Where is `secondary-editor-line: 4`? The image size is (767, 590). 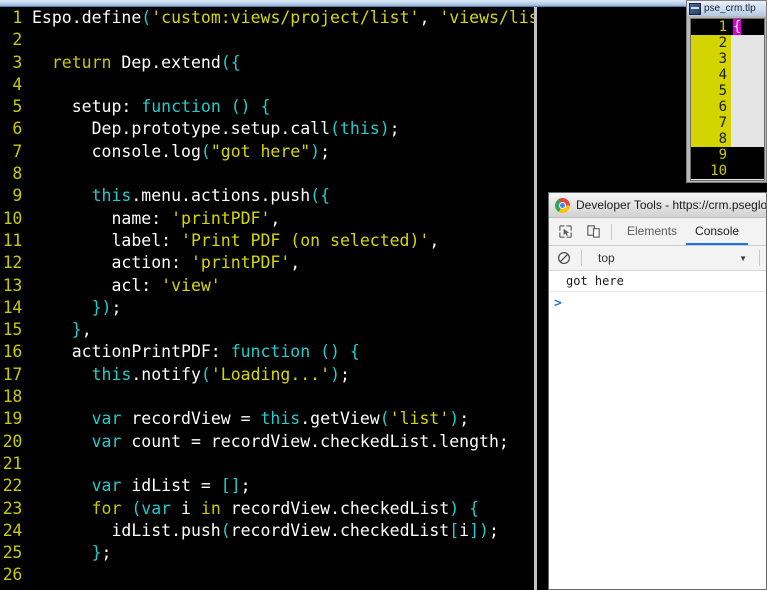 secondary-editor-line: 4 is located at coordinates (727, 75).